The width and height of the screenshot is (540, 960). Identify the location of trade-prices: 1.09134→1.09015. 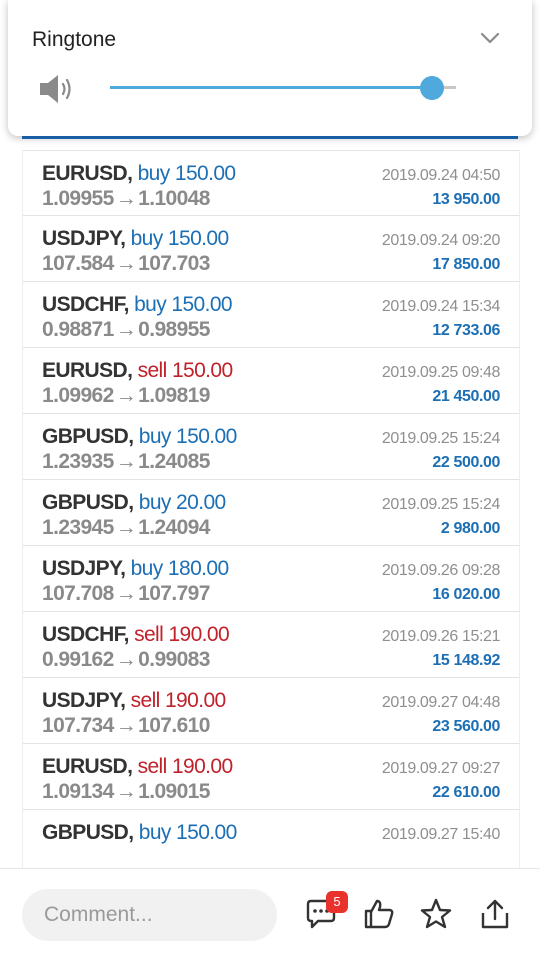
(126, 792).